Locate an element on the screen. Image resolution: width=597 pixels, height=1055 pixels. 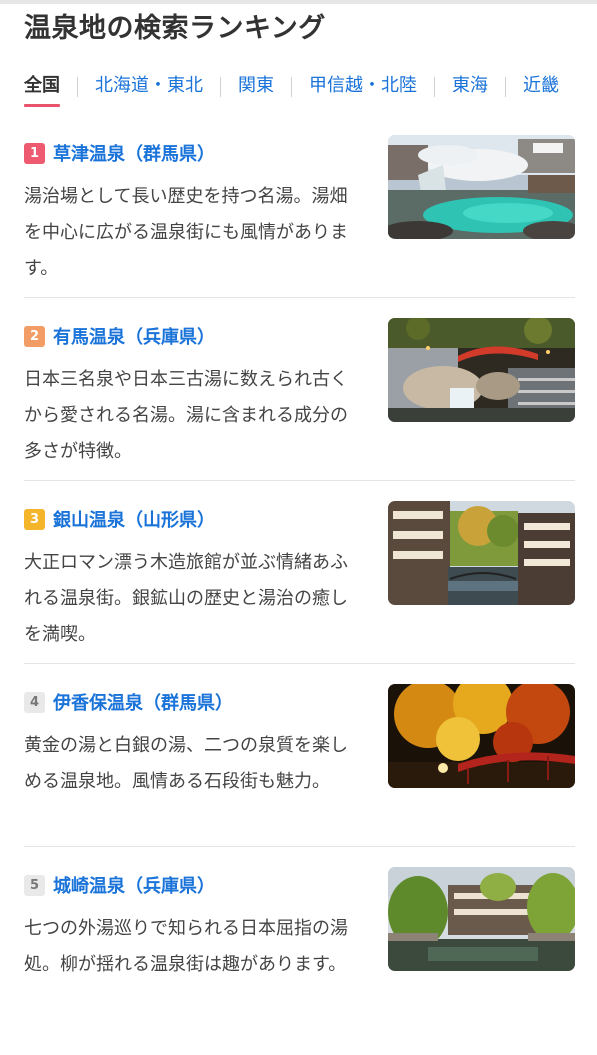
yubatake-hot-spring-photo is located at coordinates (481, 187).